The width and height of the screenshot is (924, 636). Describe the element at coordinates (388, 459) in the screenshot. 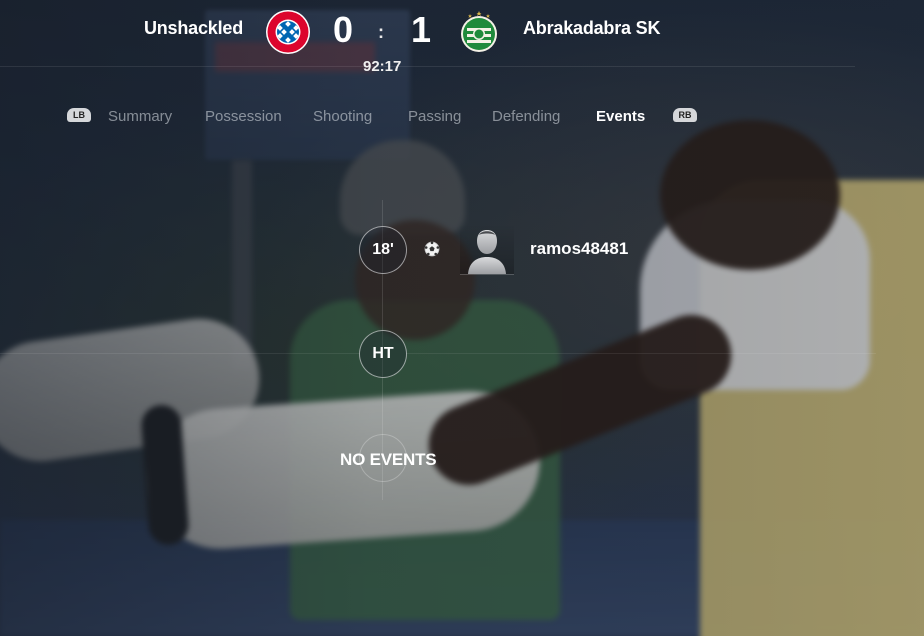

I see `no-events-label: NO EVENTS` at that location.